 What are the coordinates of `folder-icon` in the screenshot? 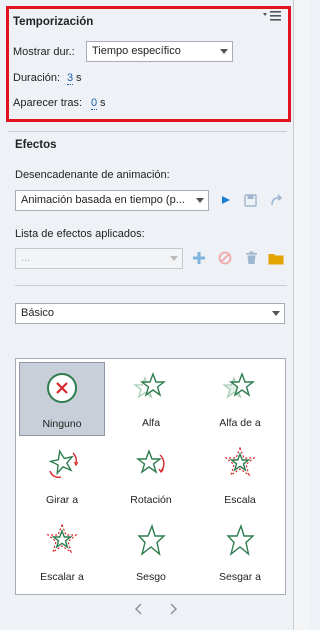 It's located at (276, 258).